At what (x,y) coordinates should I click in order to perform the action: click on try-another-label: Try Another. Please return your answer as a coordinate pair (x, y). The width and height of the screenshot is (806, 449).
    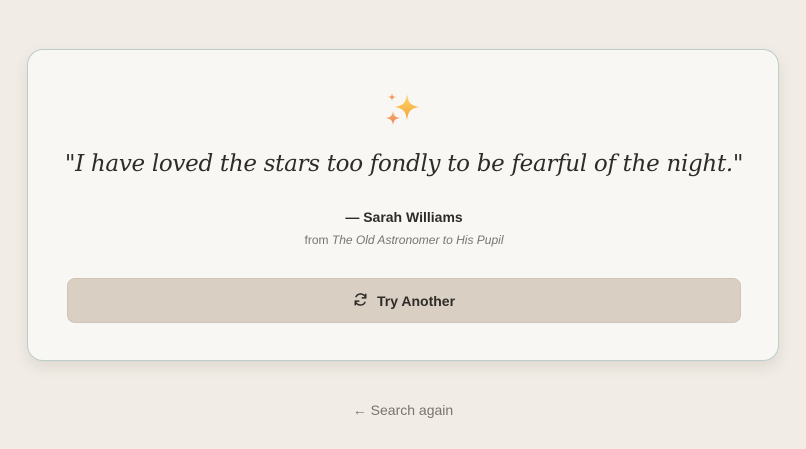
    Looking at the image, I should click on (416, 300).